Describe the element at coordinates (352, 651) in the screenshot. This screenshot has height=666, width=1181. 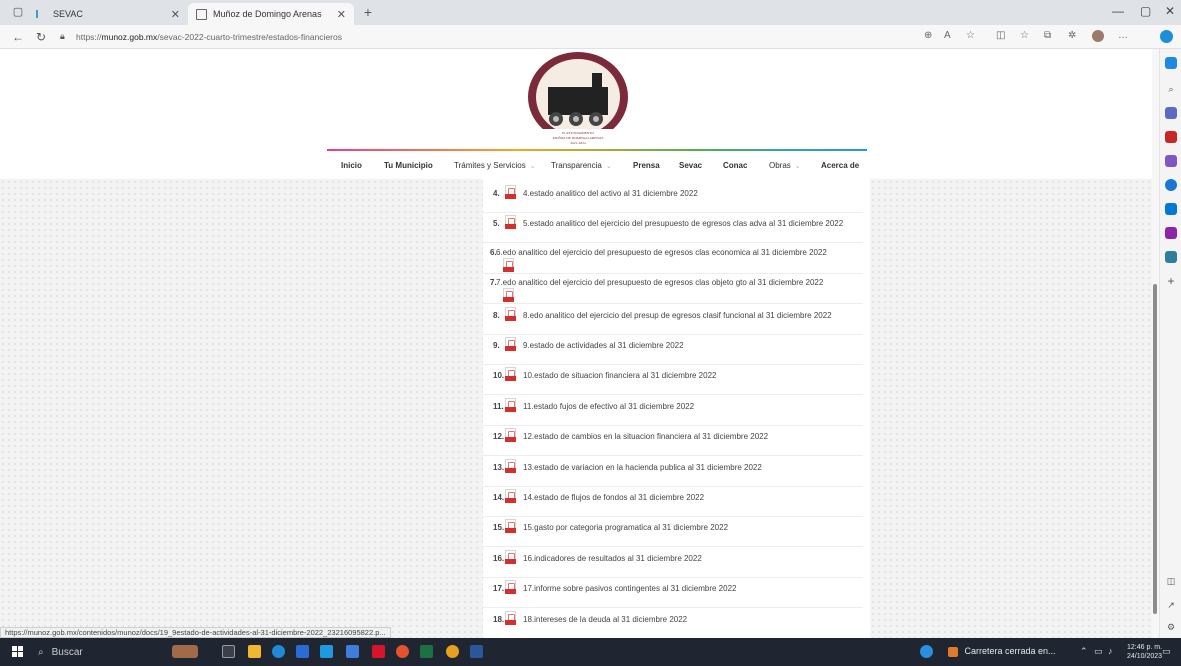
I see `app-icon` at that location.